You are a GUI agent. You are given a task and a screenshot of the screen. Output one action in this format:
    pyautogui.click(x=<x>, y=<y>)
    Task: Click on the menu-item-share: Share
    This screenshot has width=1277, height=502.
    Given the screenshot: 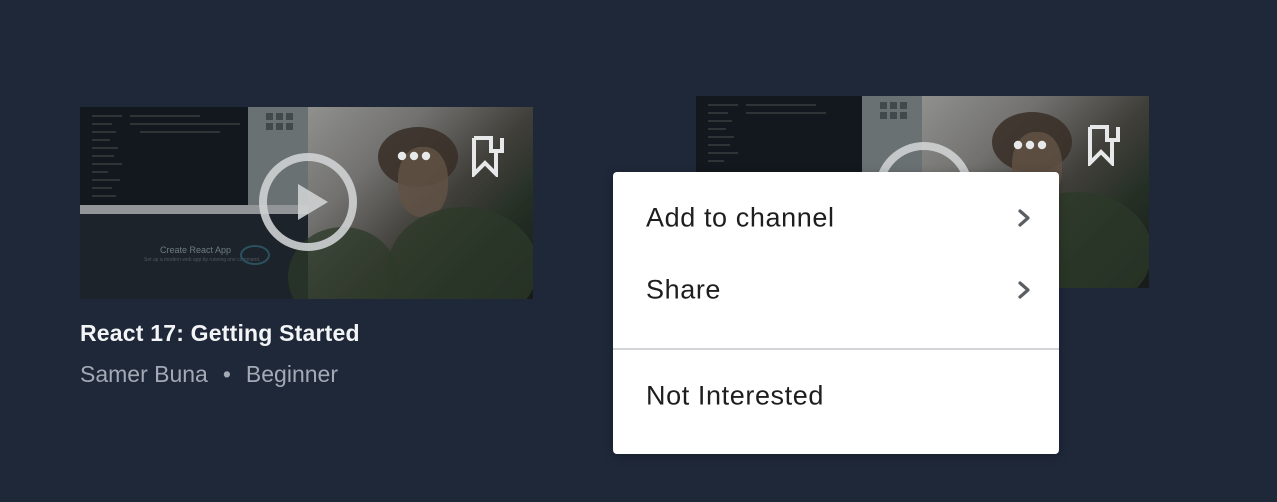 What is the action you would take?
    pyautogui.click(x=836, y=290)
    